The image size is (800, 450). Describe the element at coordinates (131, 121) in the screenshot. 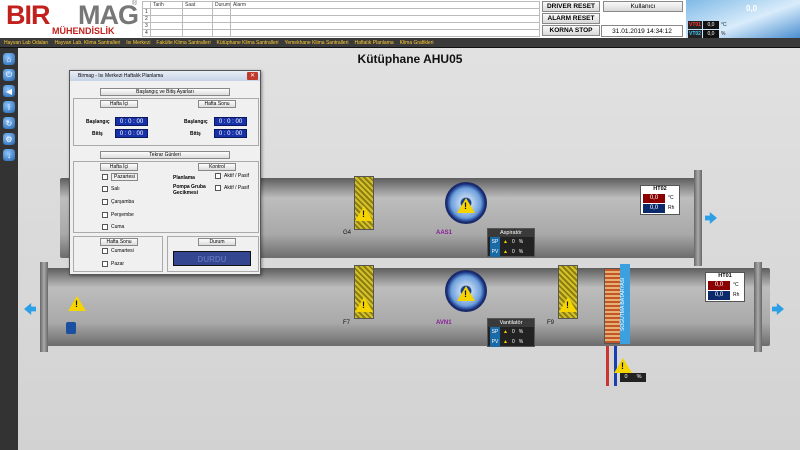

I see `weekday-start-time: 0 : 0 : 00` at that location.